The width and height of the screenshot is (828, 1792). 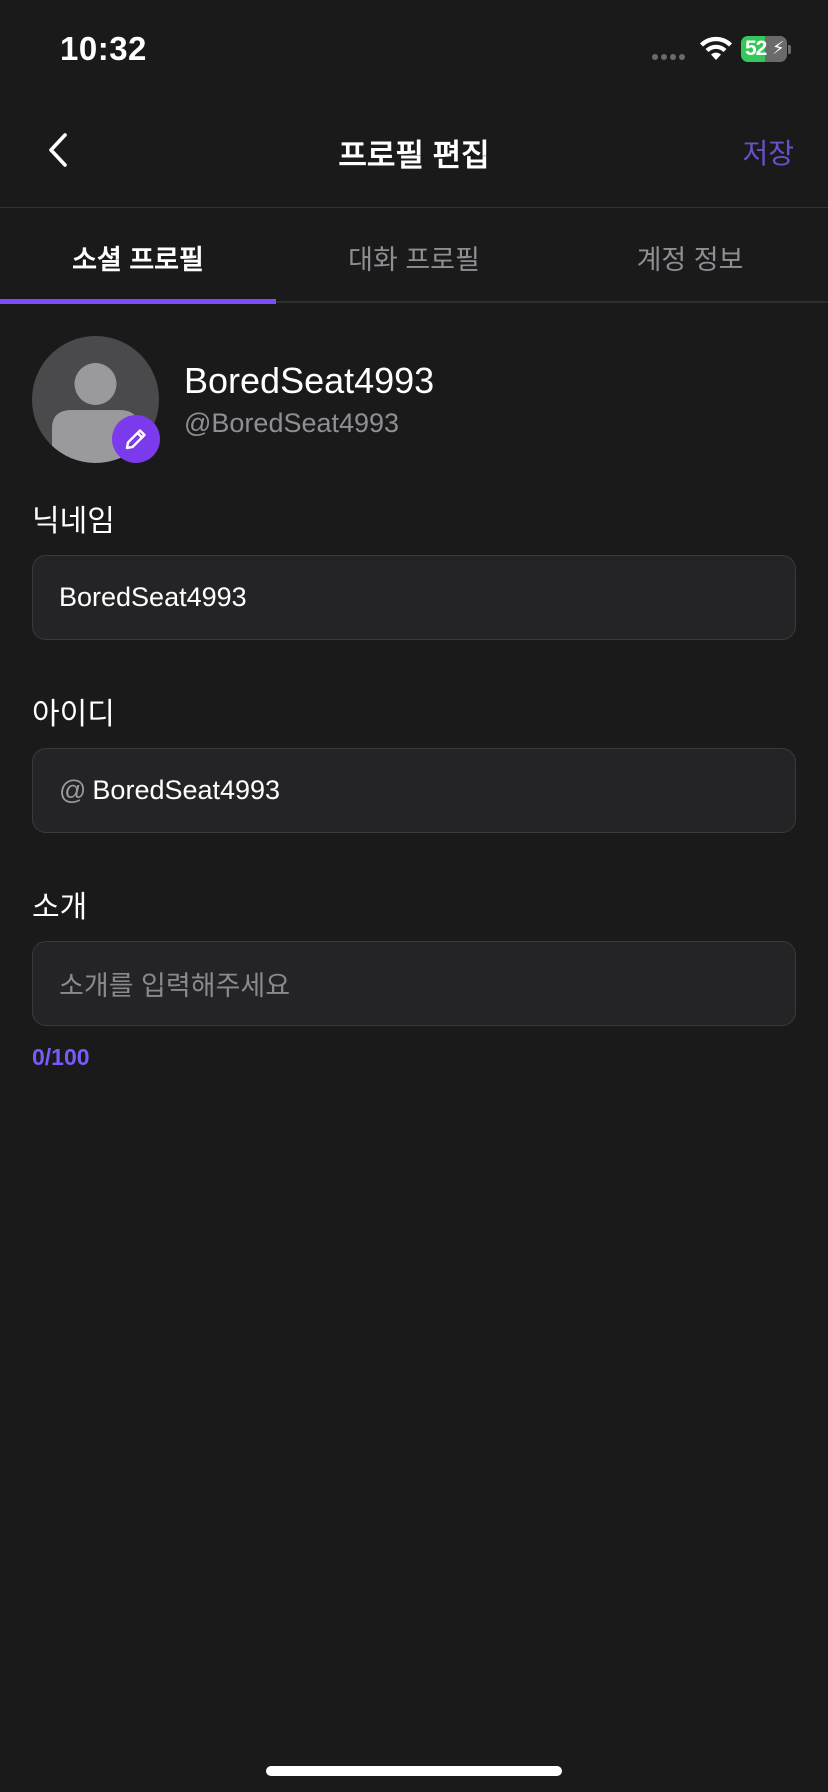 I want to click on save-button: 저장, so click(x=768, y=152).